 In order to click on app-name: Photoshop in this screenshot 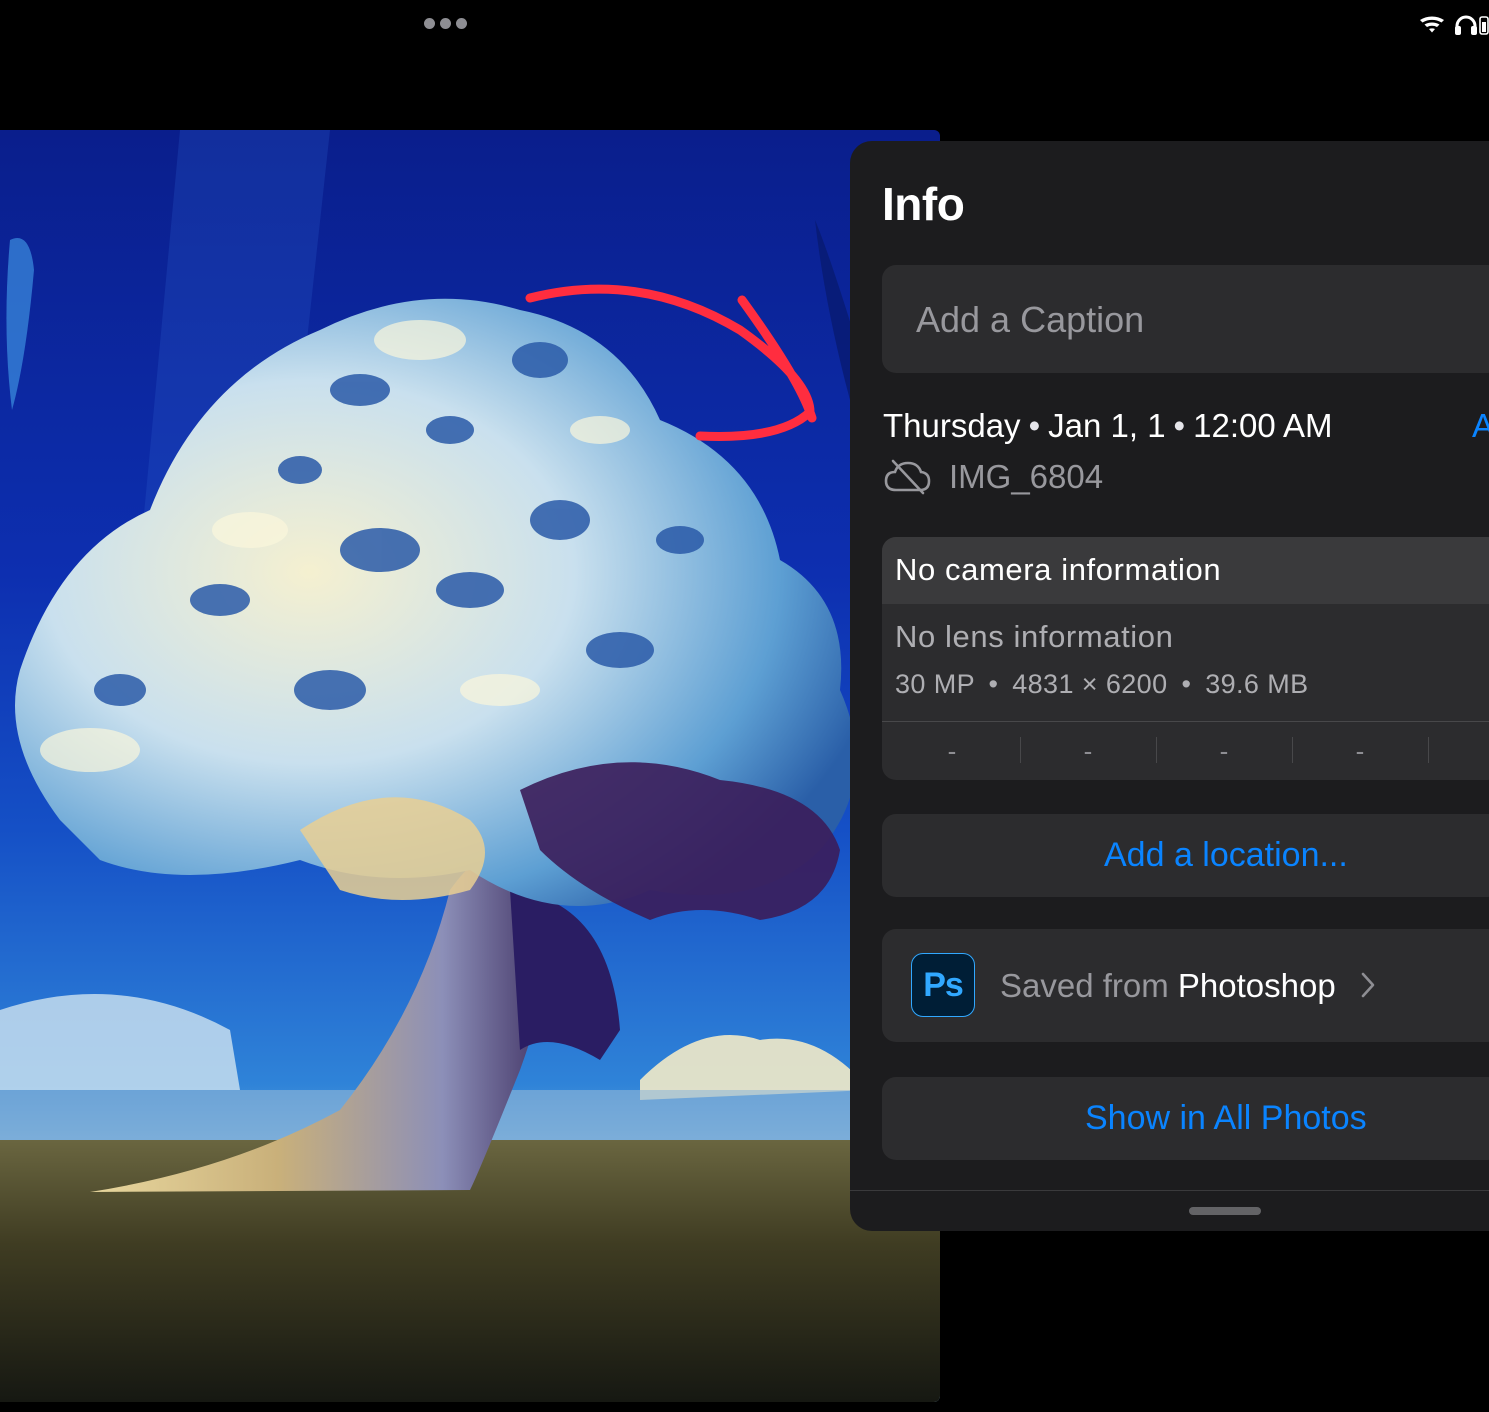, I will do `click(1256, 985)`.